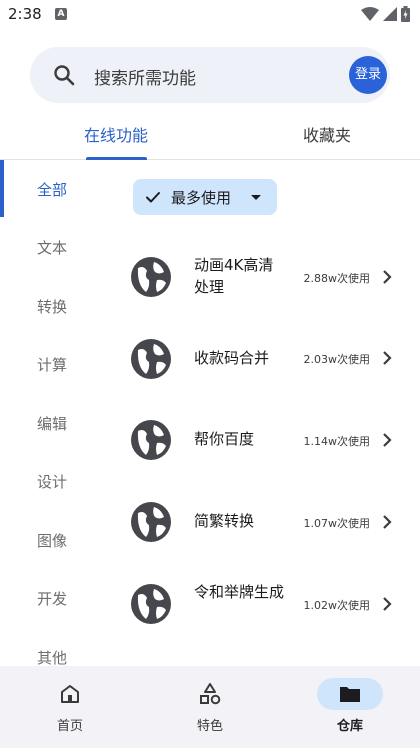  I want to click on bottom-navigation: 首页 特色 仓库, so click(210, 707).